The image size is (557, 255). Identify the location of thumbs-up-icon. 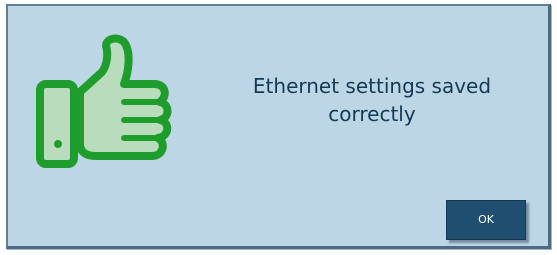
(107, 102).